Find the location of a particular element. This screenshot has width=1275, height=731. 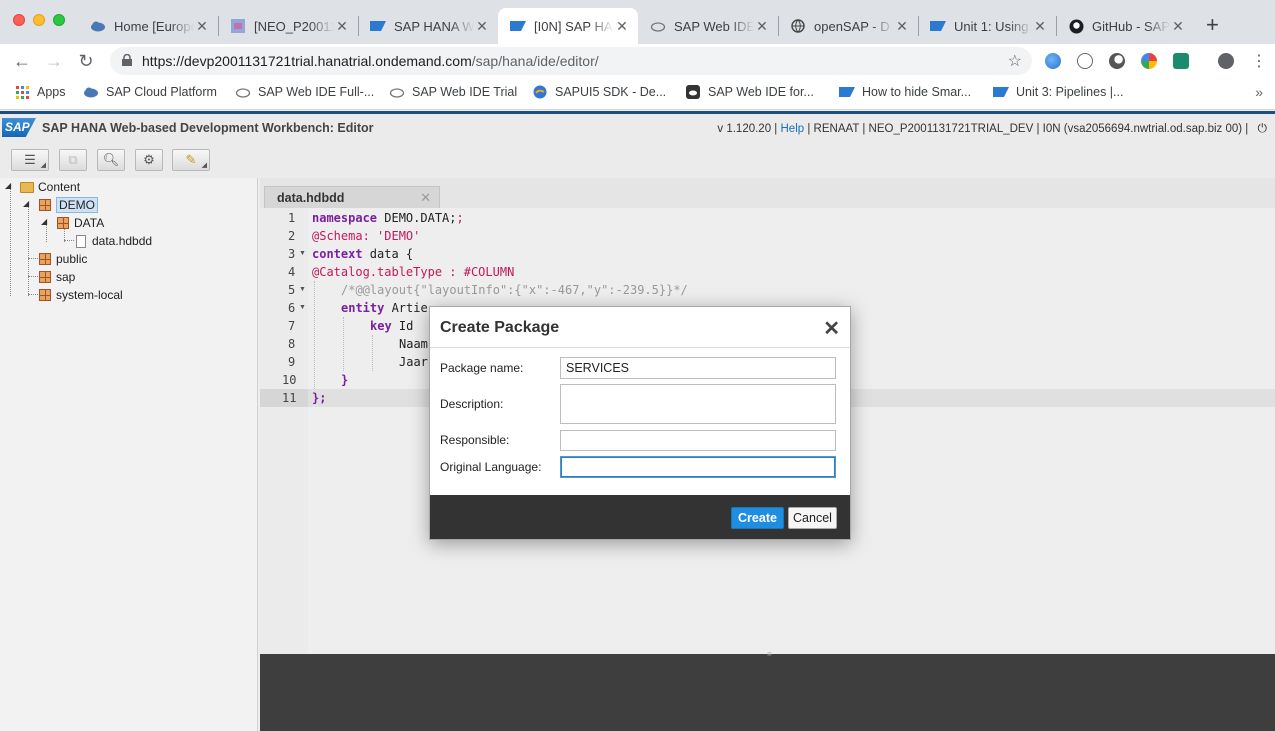

dialog-footer: Create Cancel is located at coordinates (640, 517).